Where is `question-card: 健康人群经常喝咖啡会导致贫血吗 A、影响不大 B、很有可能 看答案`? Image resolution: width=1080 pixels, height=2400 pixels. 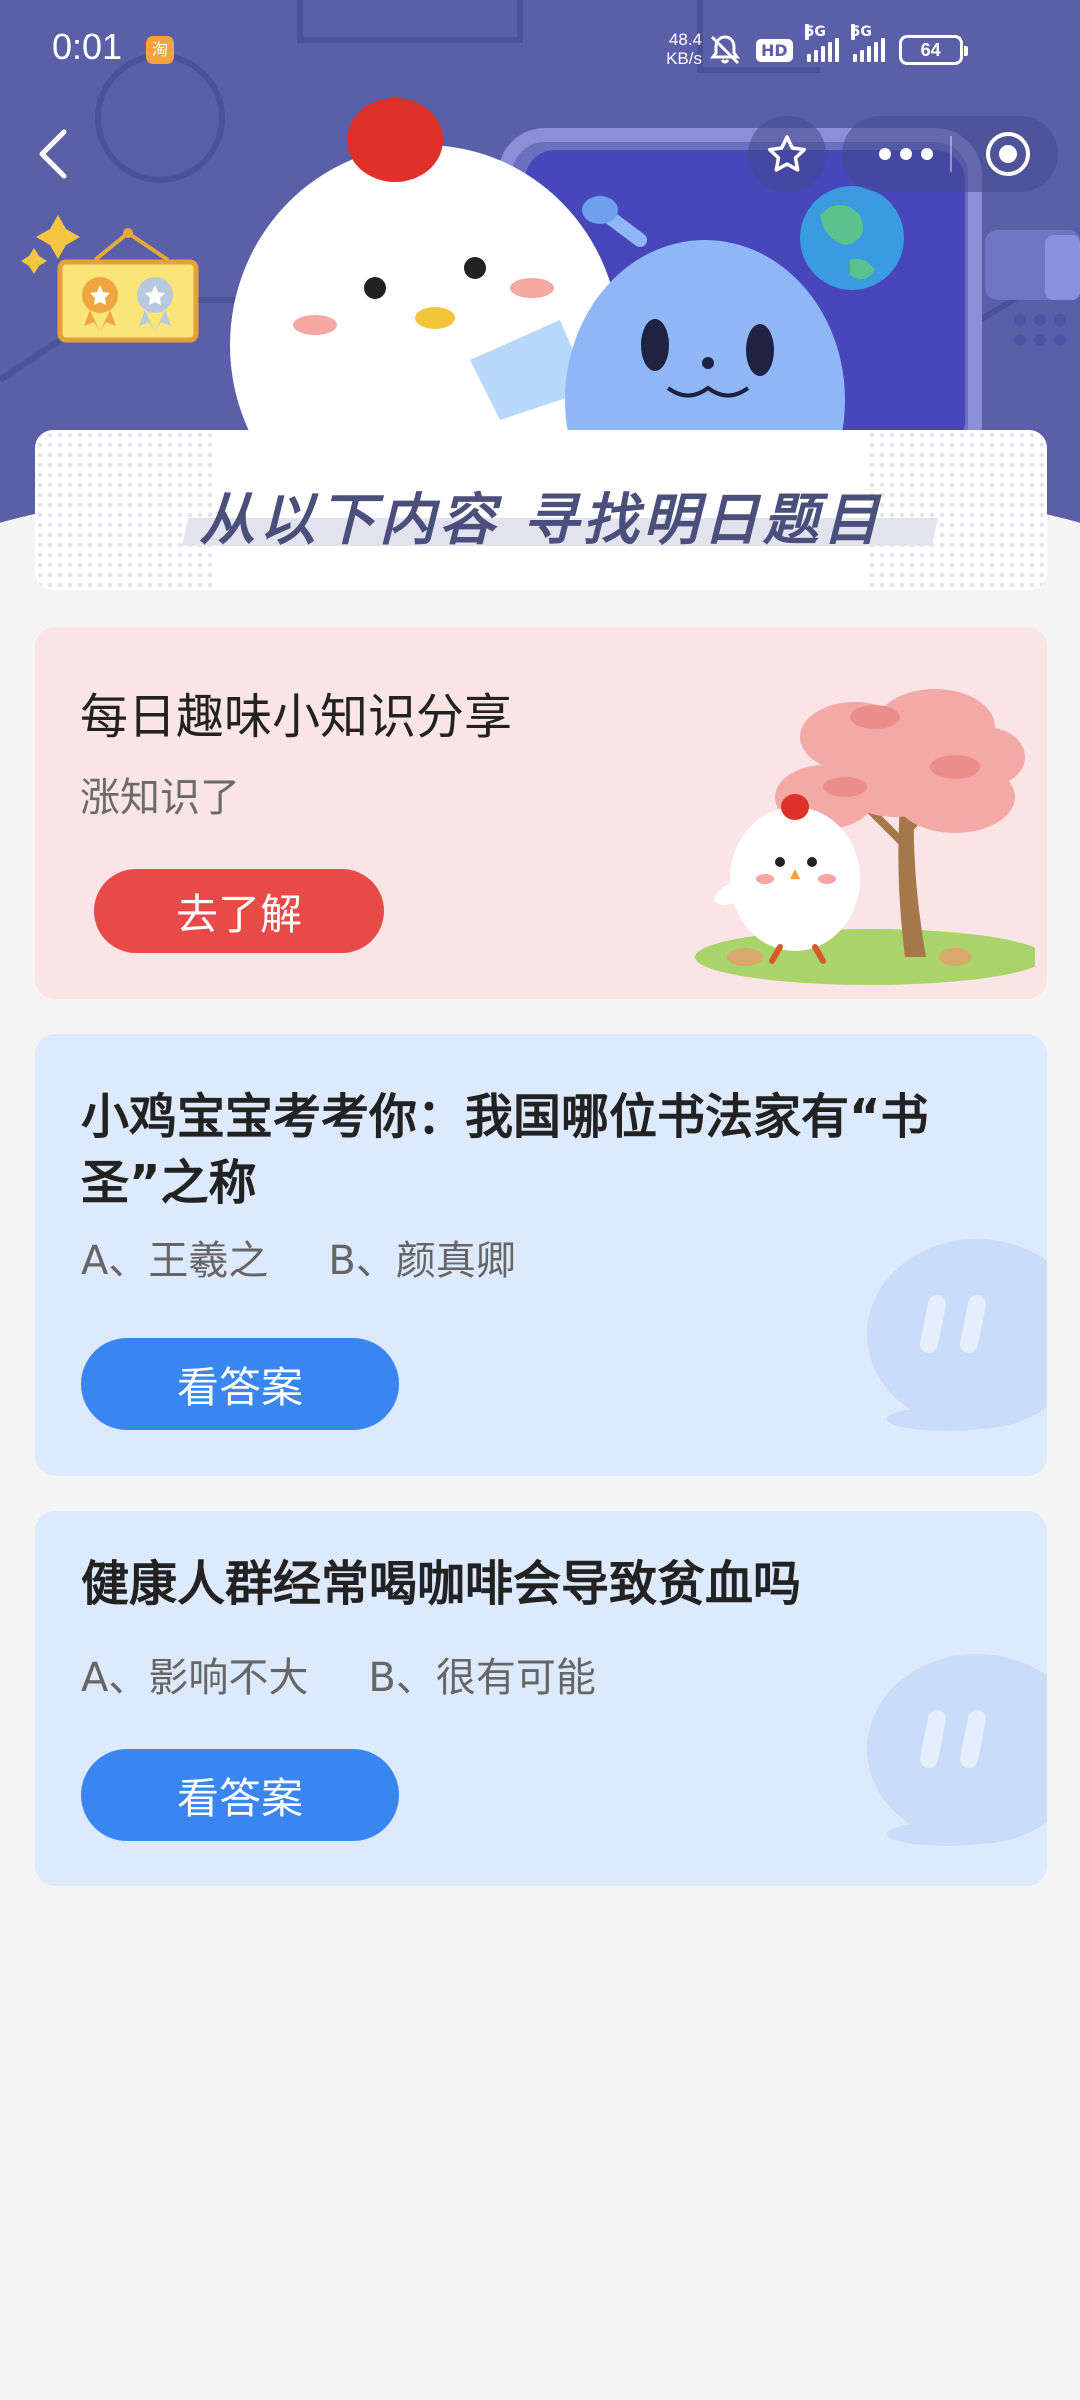
question-card: 健康人群经常喝咖啡会导致贫血吗 A、影响不大 B、很有可能 看答案 is located at coordinates (541, 1698).